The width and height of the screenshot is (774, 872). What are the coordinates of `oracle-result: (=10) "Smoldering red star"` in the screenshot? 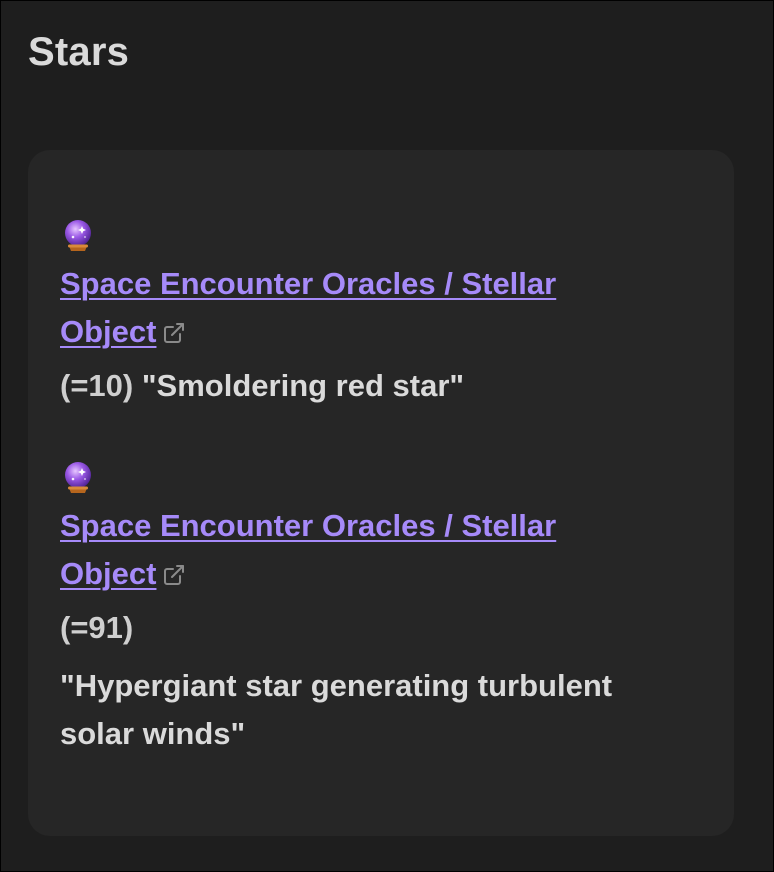 It's located at (360, 386).